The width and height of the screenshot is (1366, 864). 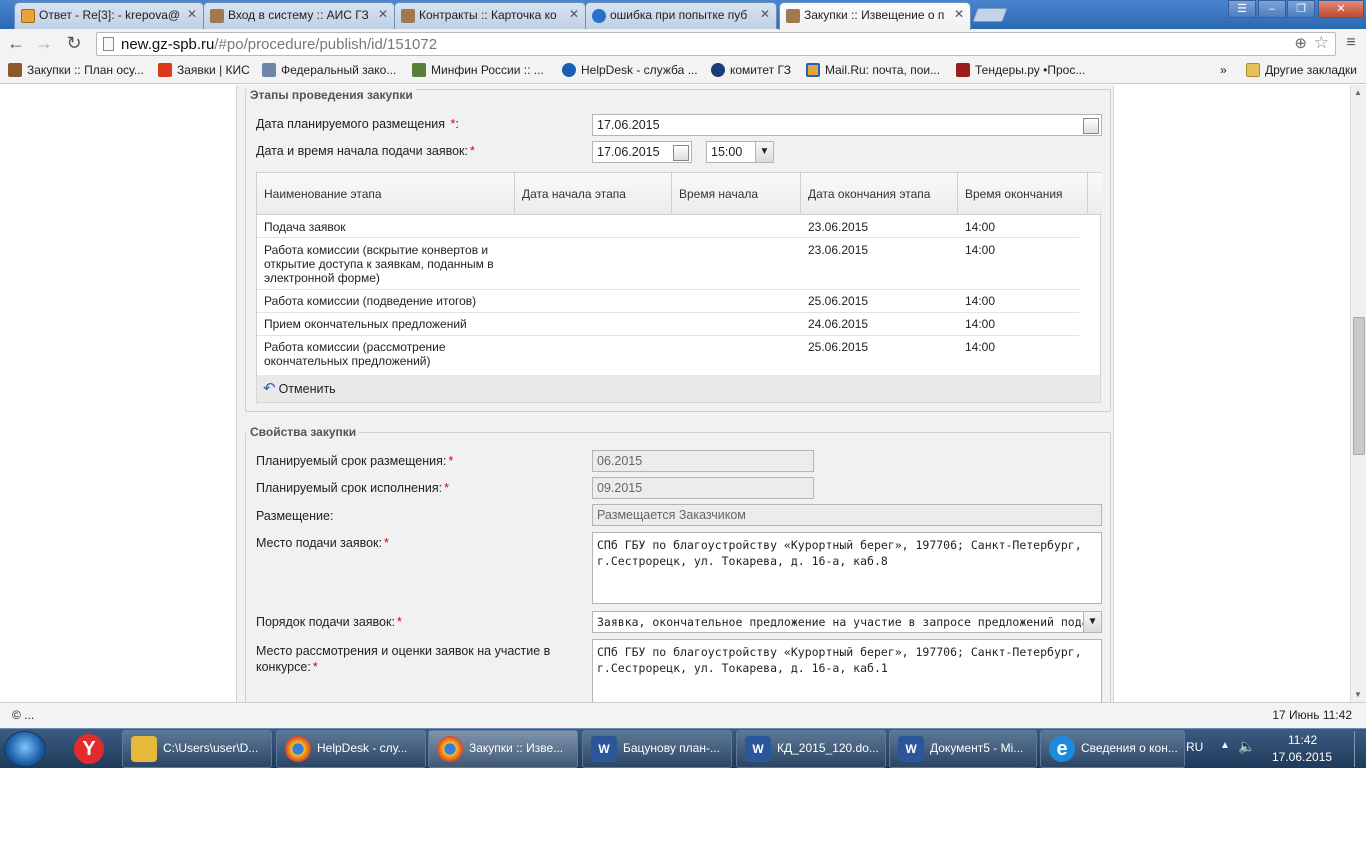 I want to click on mail-favicon-icon, so click(x=28, y=16).